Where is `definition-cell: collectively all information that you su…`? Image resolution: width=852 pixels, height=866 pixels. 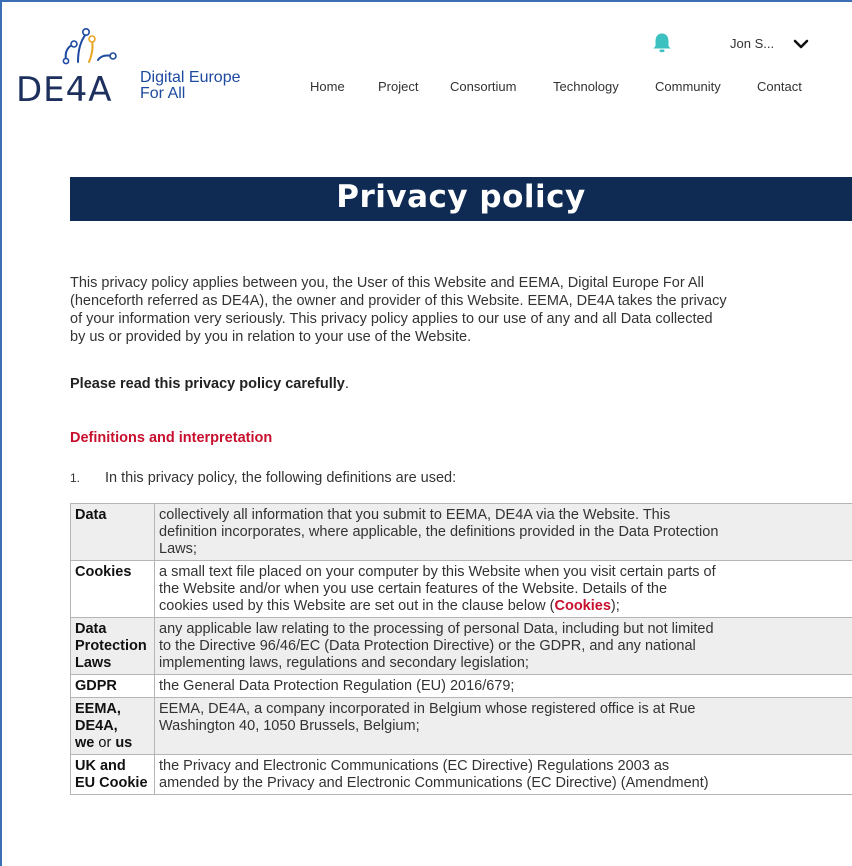
definition-cell: collectively all information that you su… is located at coordinates (503, 532).